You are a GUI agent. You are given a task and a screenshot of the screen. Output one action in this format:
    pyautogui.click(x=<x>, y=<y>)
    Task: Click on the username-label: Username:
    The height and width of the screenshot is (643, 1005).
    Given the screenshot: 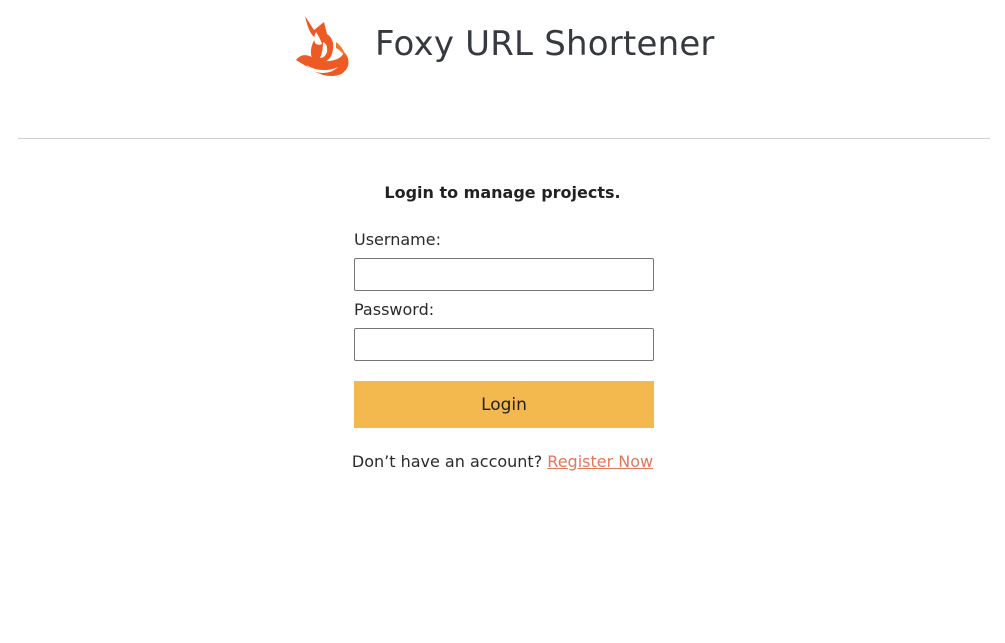 What is the action you would take?
    pyautogui.click(x=397, y=239)
    